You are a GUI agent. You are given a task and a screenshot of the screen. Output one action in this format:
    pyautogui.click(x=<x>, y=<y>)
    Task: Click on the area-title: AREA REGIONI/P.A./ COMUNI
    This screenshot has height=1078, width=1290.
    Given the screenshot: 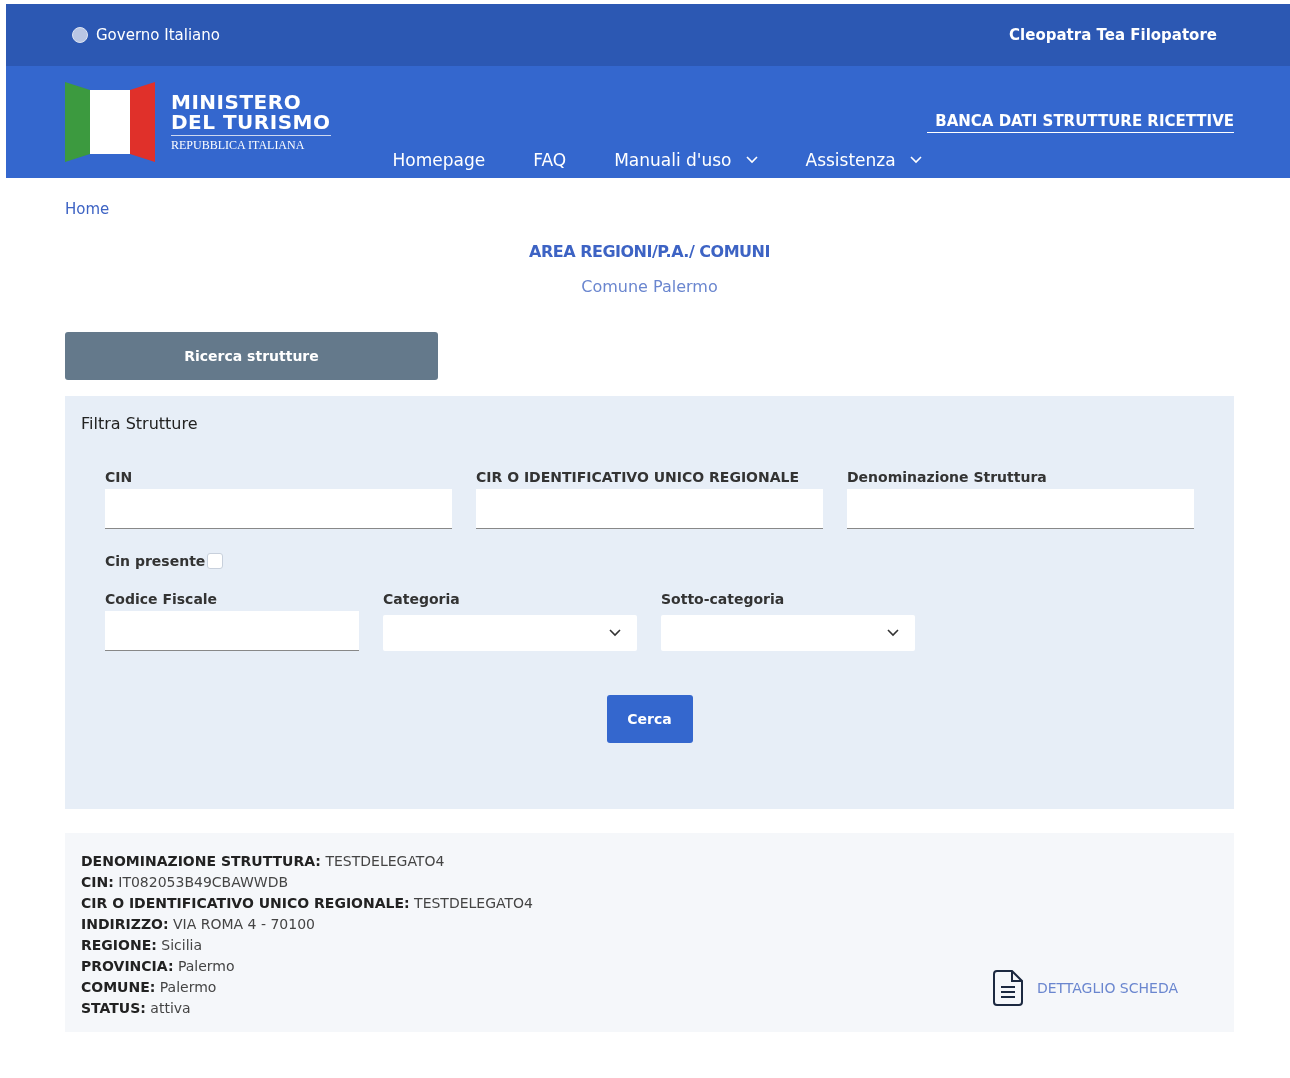 What is the action you would take?
    pyautogui.click(x=649, y=251)
    